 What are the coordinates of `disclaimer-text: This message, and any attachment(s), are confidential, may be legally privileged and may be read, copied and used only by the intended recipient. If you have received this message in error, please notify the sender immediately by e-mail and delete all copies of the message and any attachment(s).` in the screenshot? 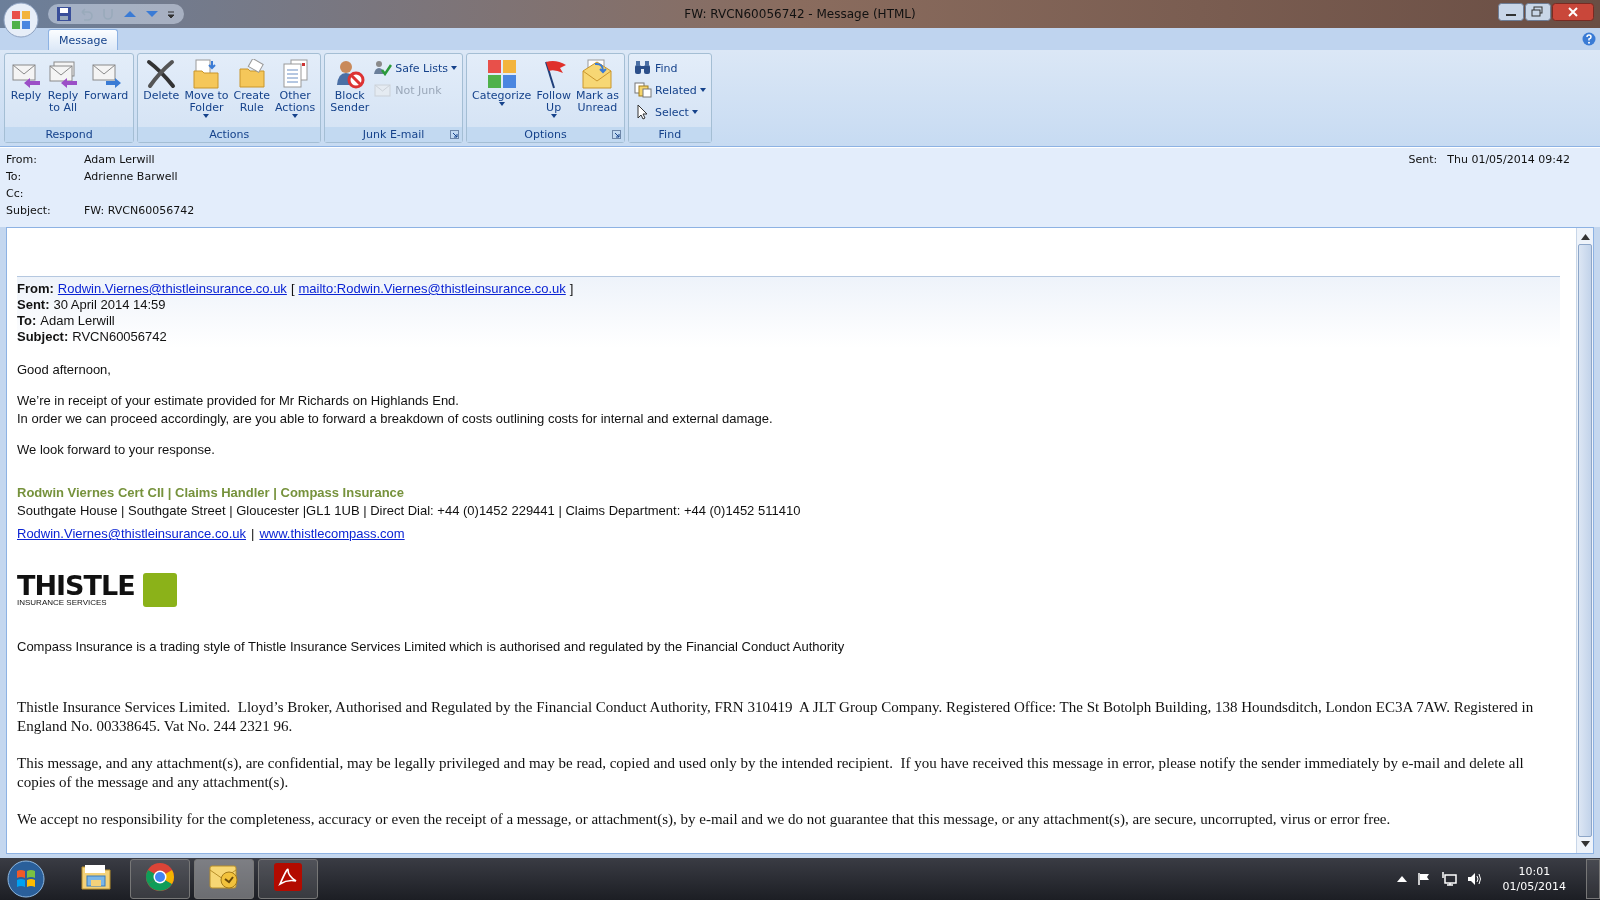 It's located at (771, 773).